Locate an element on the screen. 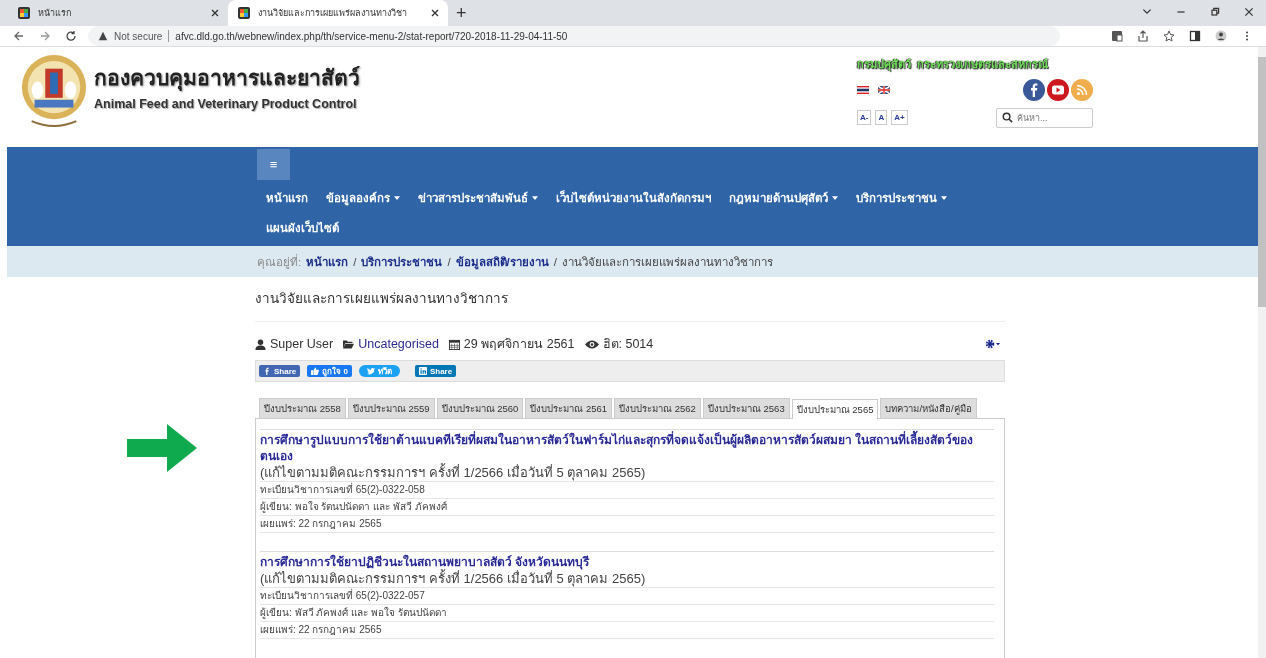 Image resolution: width=1266 pixels, height=658 pixels. linkedin-icon is located at coordinates (422, 371).